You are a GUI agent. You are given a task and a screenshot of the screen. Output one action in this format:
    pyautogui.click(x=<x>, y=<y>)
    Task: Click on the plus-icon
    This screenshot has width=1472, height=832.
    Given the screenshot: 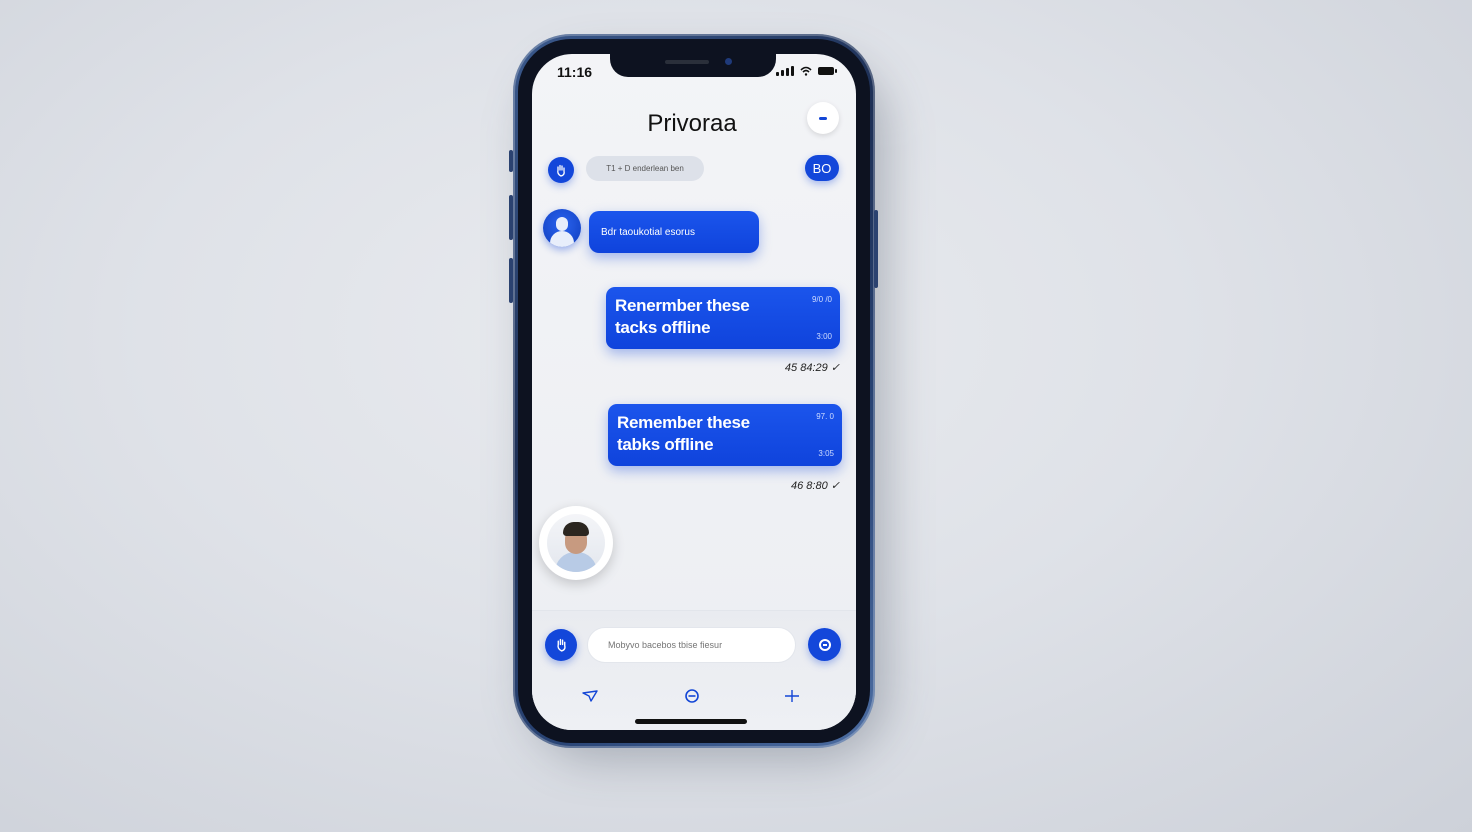 What is the action you would take?
    pyautogui.click(x=792, y=696)
    